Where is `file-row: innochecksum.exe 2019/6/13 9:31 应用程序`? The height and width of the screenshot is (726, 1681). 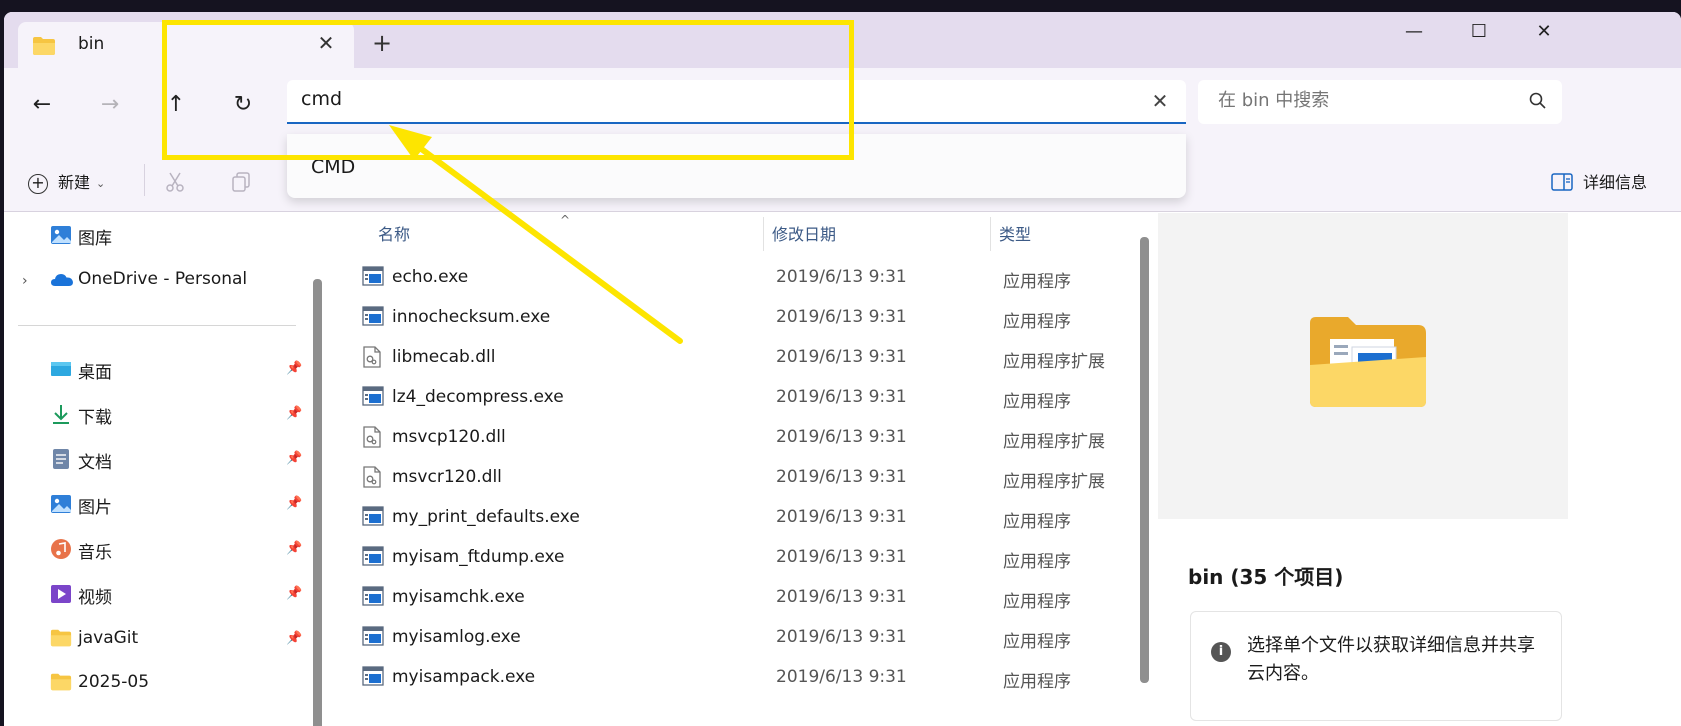
file-row: innochecksum.exe 2019/6/13 9:31 应用程序 is located at coordinates (752, 317).